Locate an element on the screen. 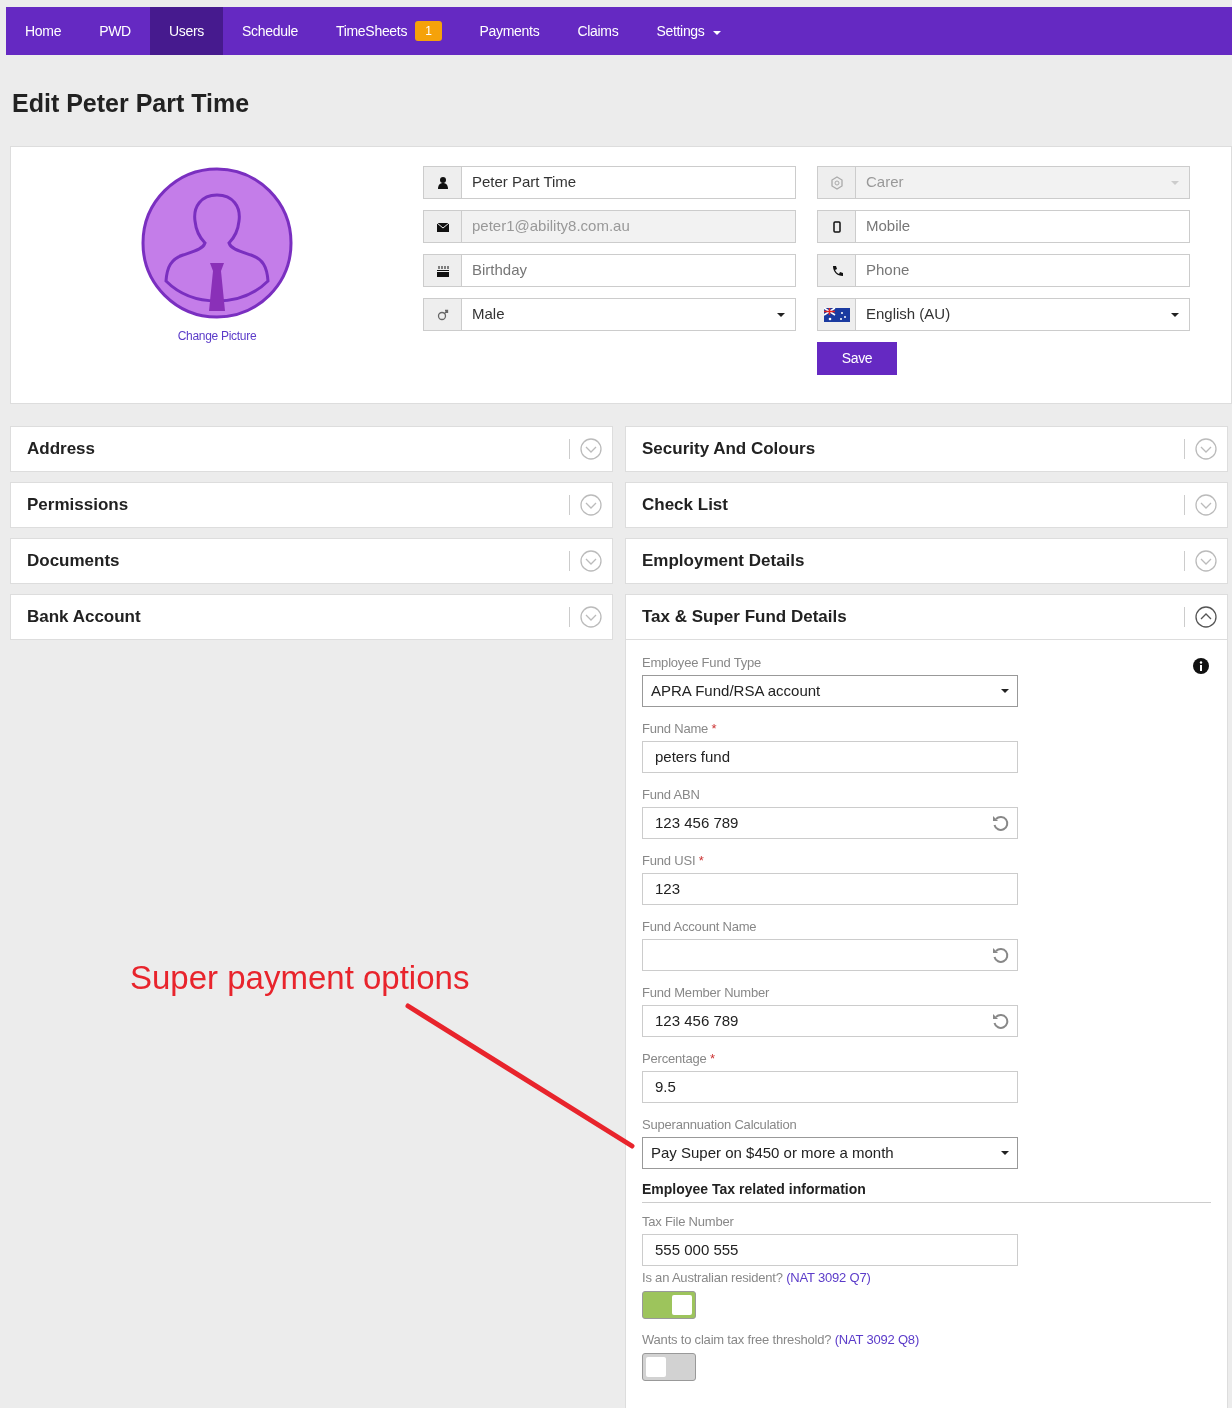 This screenshot has width=1232, height=1408. nav-link: PWD is located at coordinates (115, 31).